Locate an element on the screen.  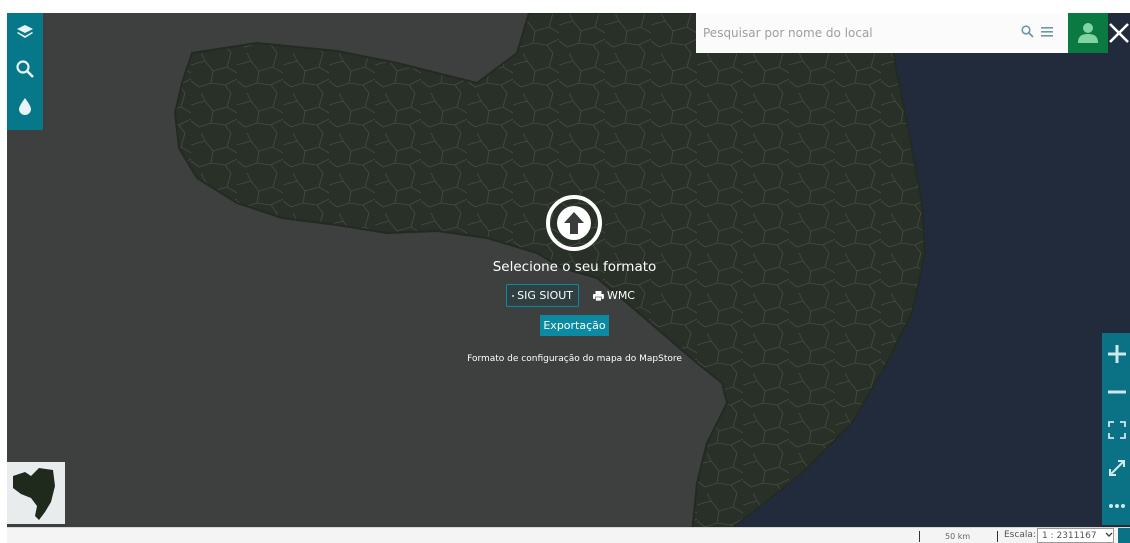
close-button is located at coordinates (1119, 33).